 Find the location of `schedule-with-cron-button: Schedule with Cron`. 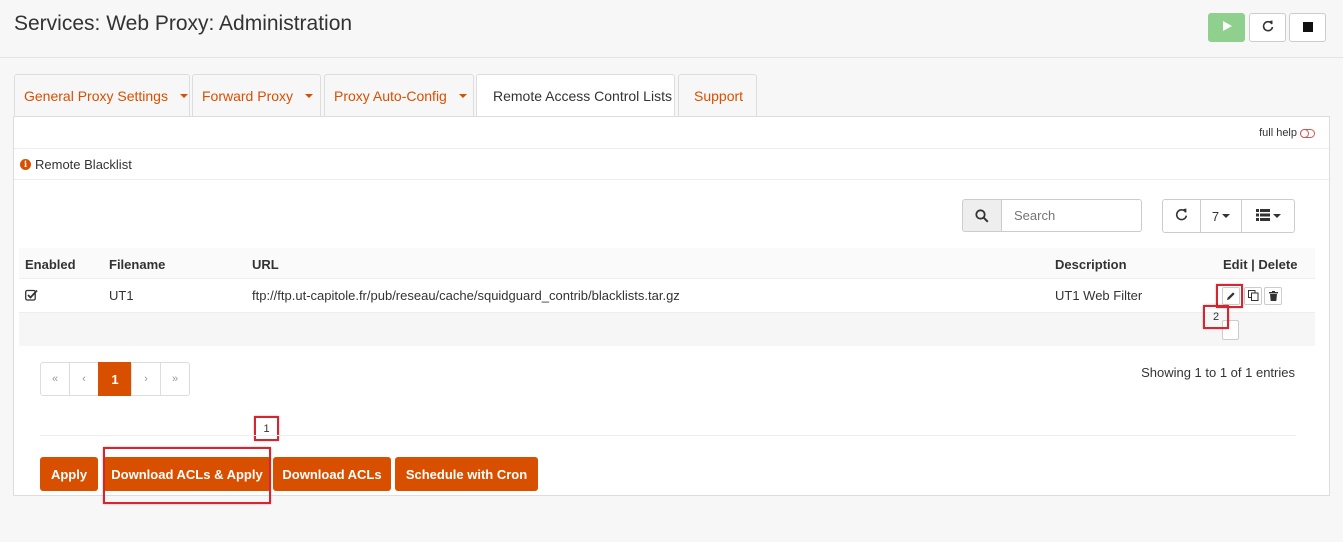

schedule-with-cron-button: Schedule with Cron is located at coordinates (466, 474).